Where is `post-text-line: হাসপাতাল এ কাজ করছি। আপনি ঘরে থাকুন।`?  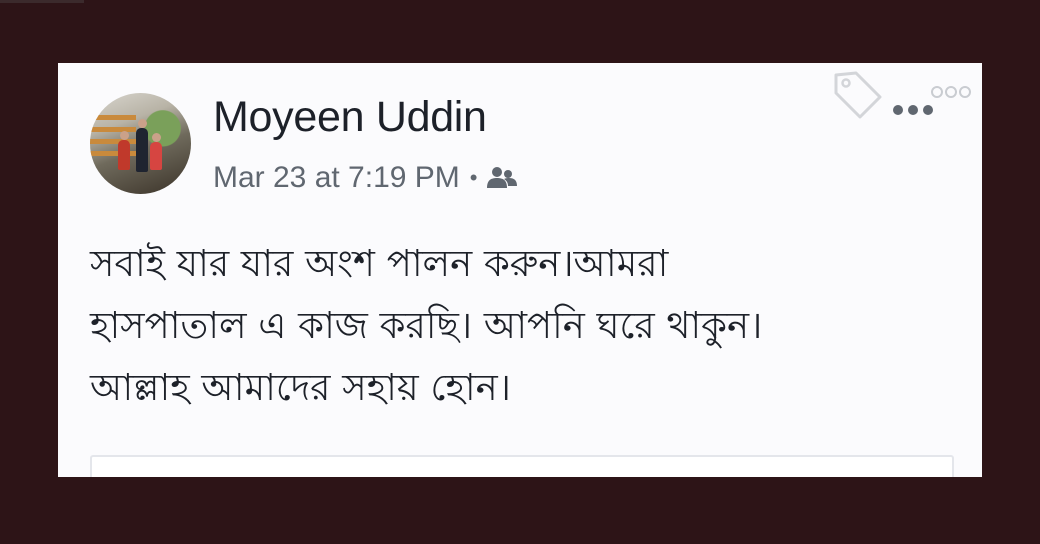
post-text-line: হাসপাতাল এ কাজ করছি। আপনি ঘরে থাকুন। is located at coordinates (426, 325).